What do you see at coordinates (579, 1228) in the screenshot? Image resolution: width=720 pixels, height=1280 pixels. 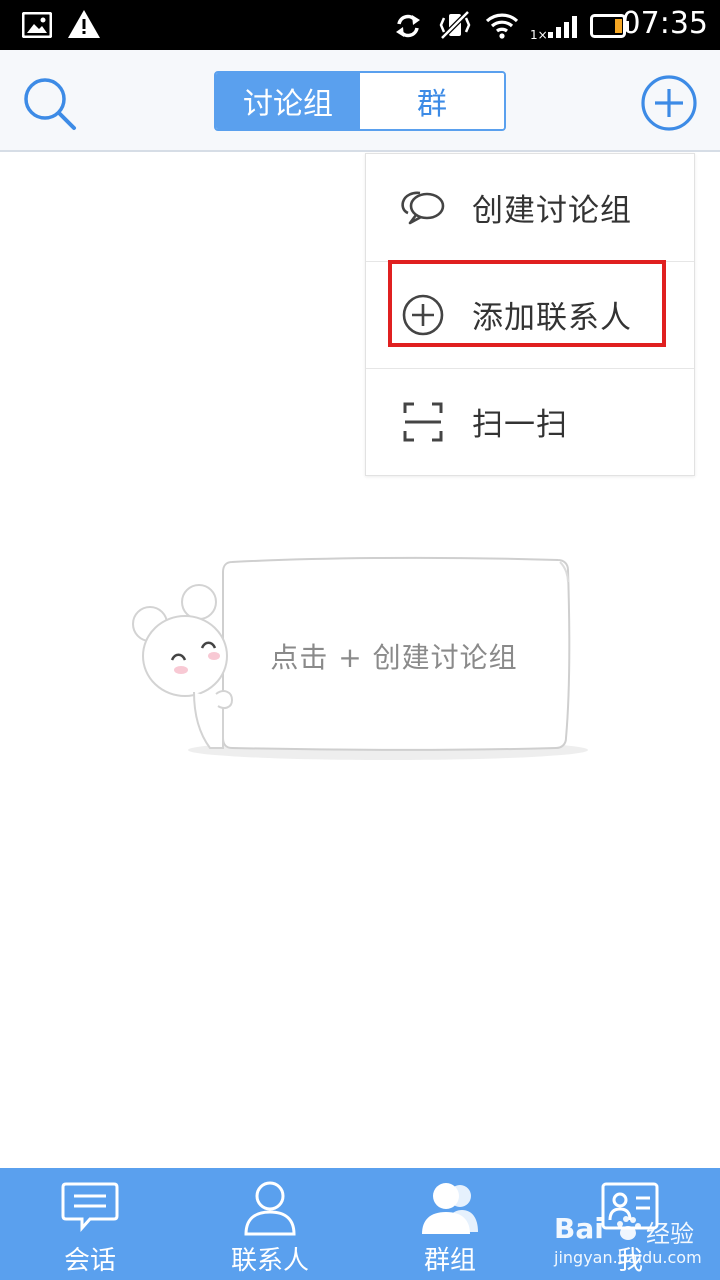 I see `watermark-brand: Bai` at bounding box center [579, 1228].